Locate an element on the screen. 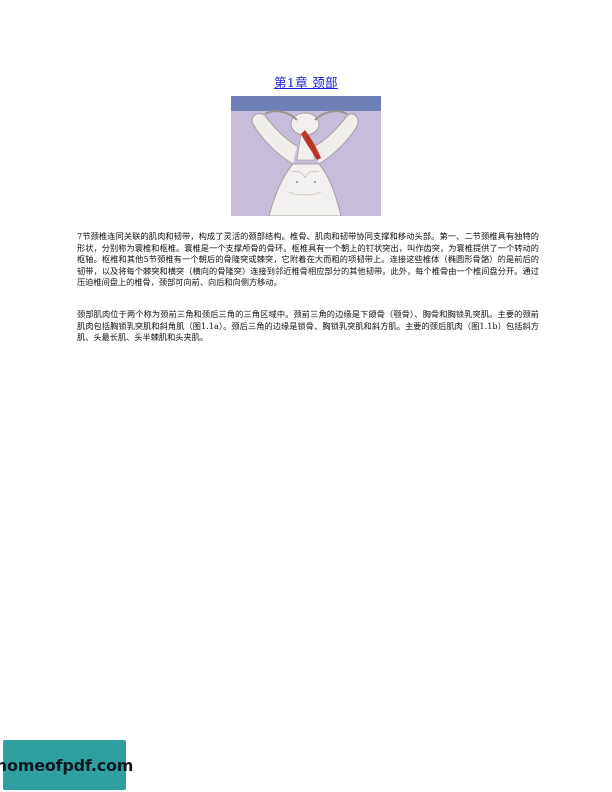  neck-stretch-illustration-icon is located at coordinates (306, 156).